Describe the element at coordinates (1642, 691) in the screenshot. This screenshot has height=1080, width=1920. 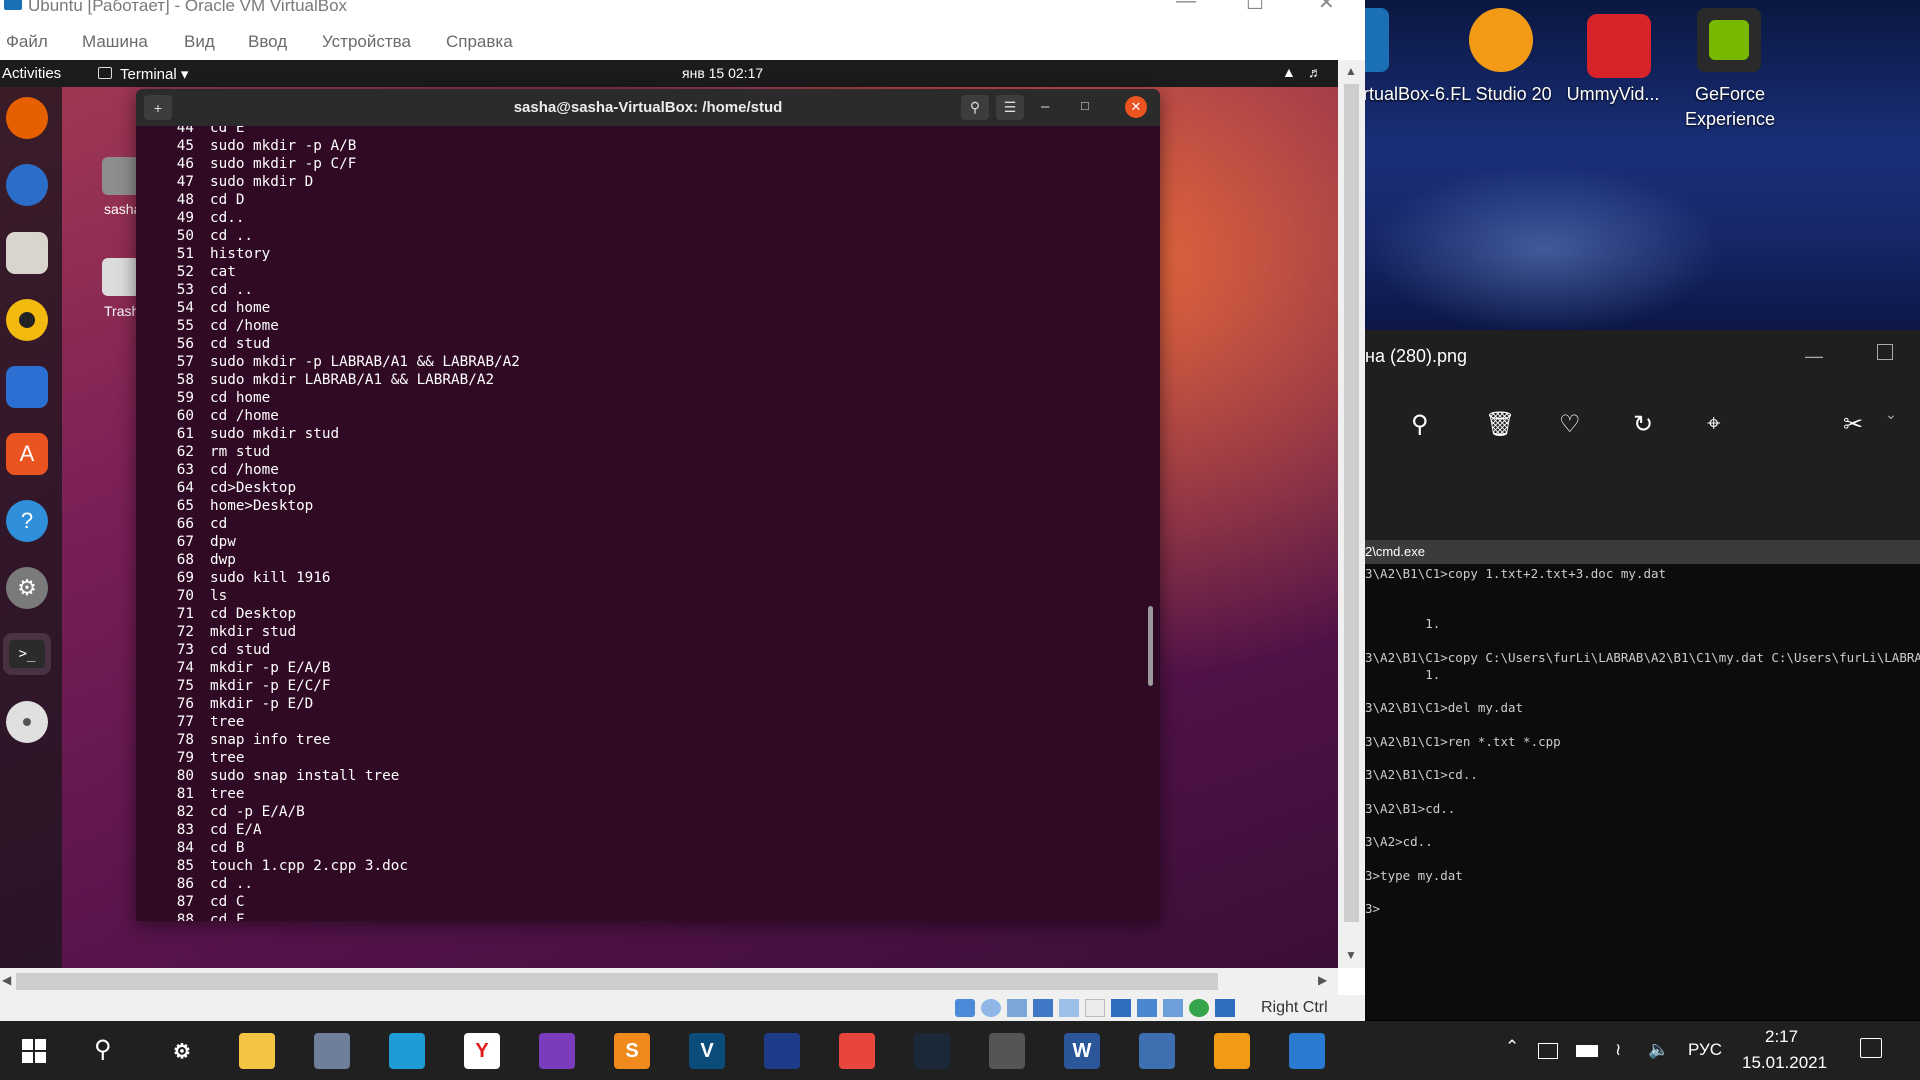
I see `cmd-line` at that location.